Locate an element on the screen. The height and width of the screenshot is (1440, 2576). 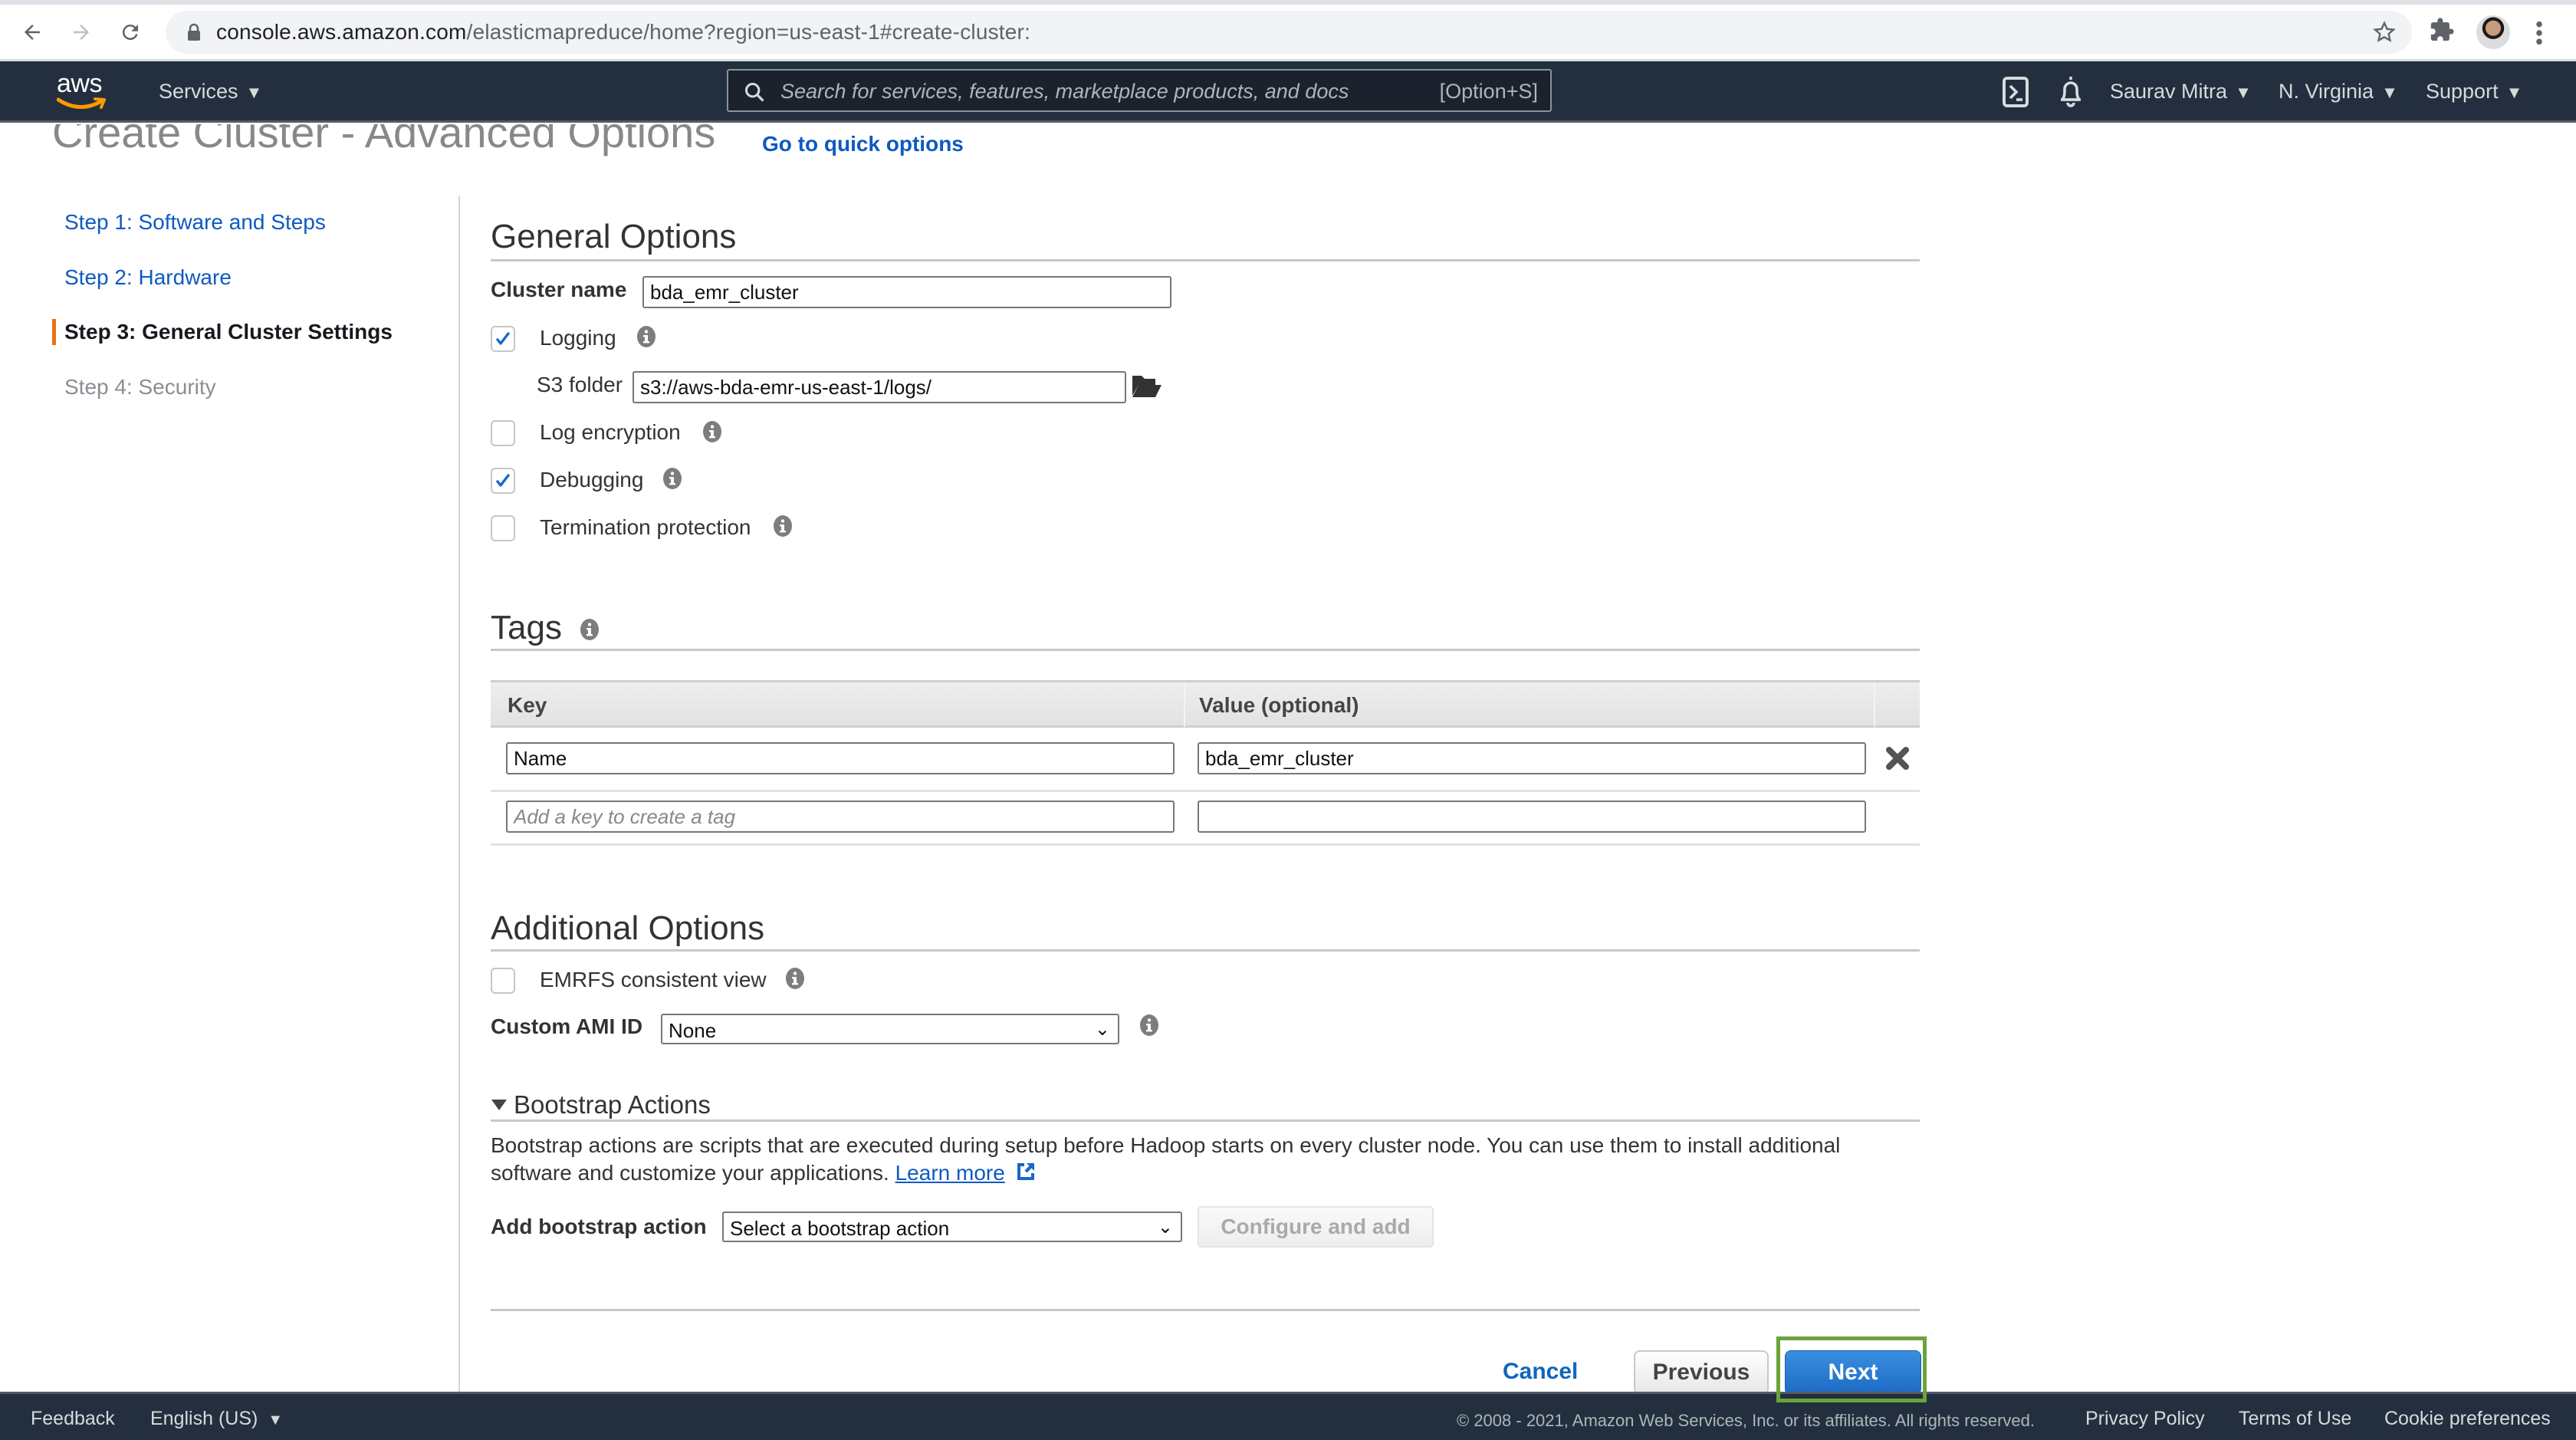
cluster-name-input is located at coordinates (906, 292).